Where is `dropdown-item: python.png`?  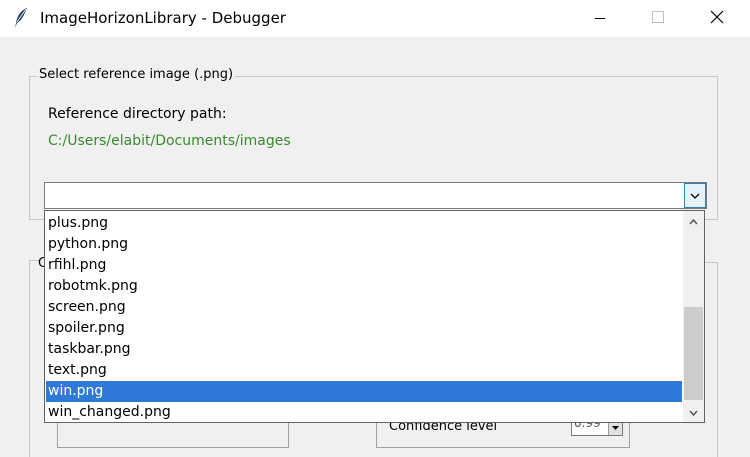
dropdown-item: python.png is located at coordinates (364, 244).